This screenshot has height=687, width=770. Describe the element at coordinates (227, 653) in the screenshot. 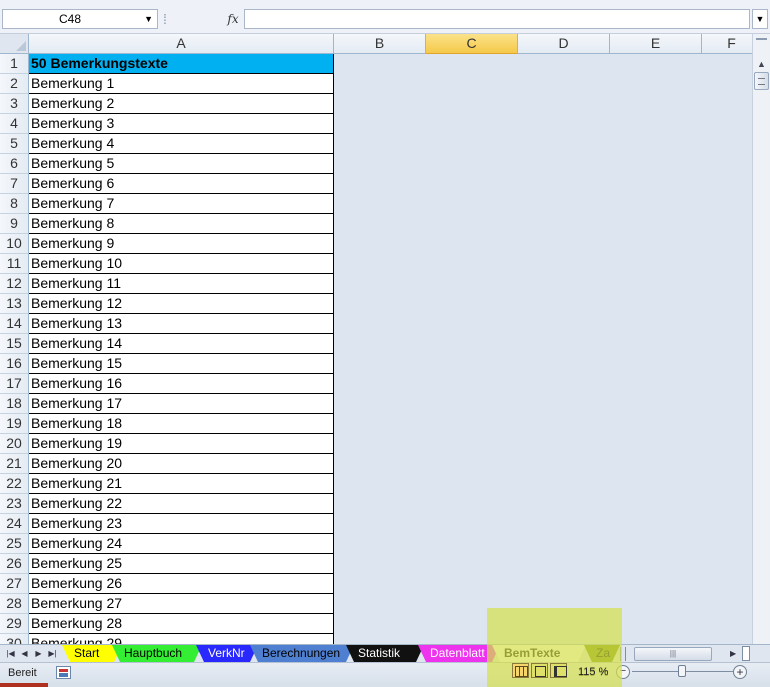

I see `sheet-tab-verknr: VerkNr` at that location.